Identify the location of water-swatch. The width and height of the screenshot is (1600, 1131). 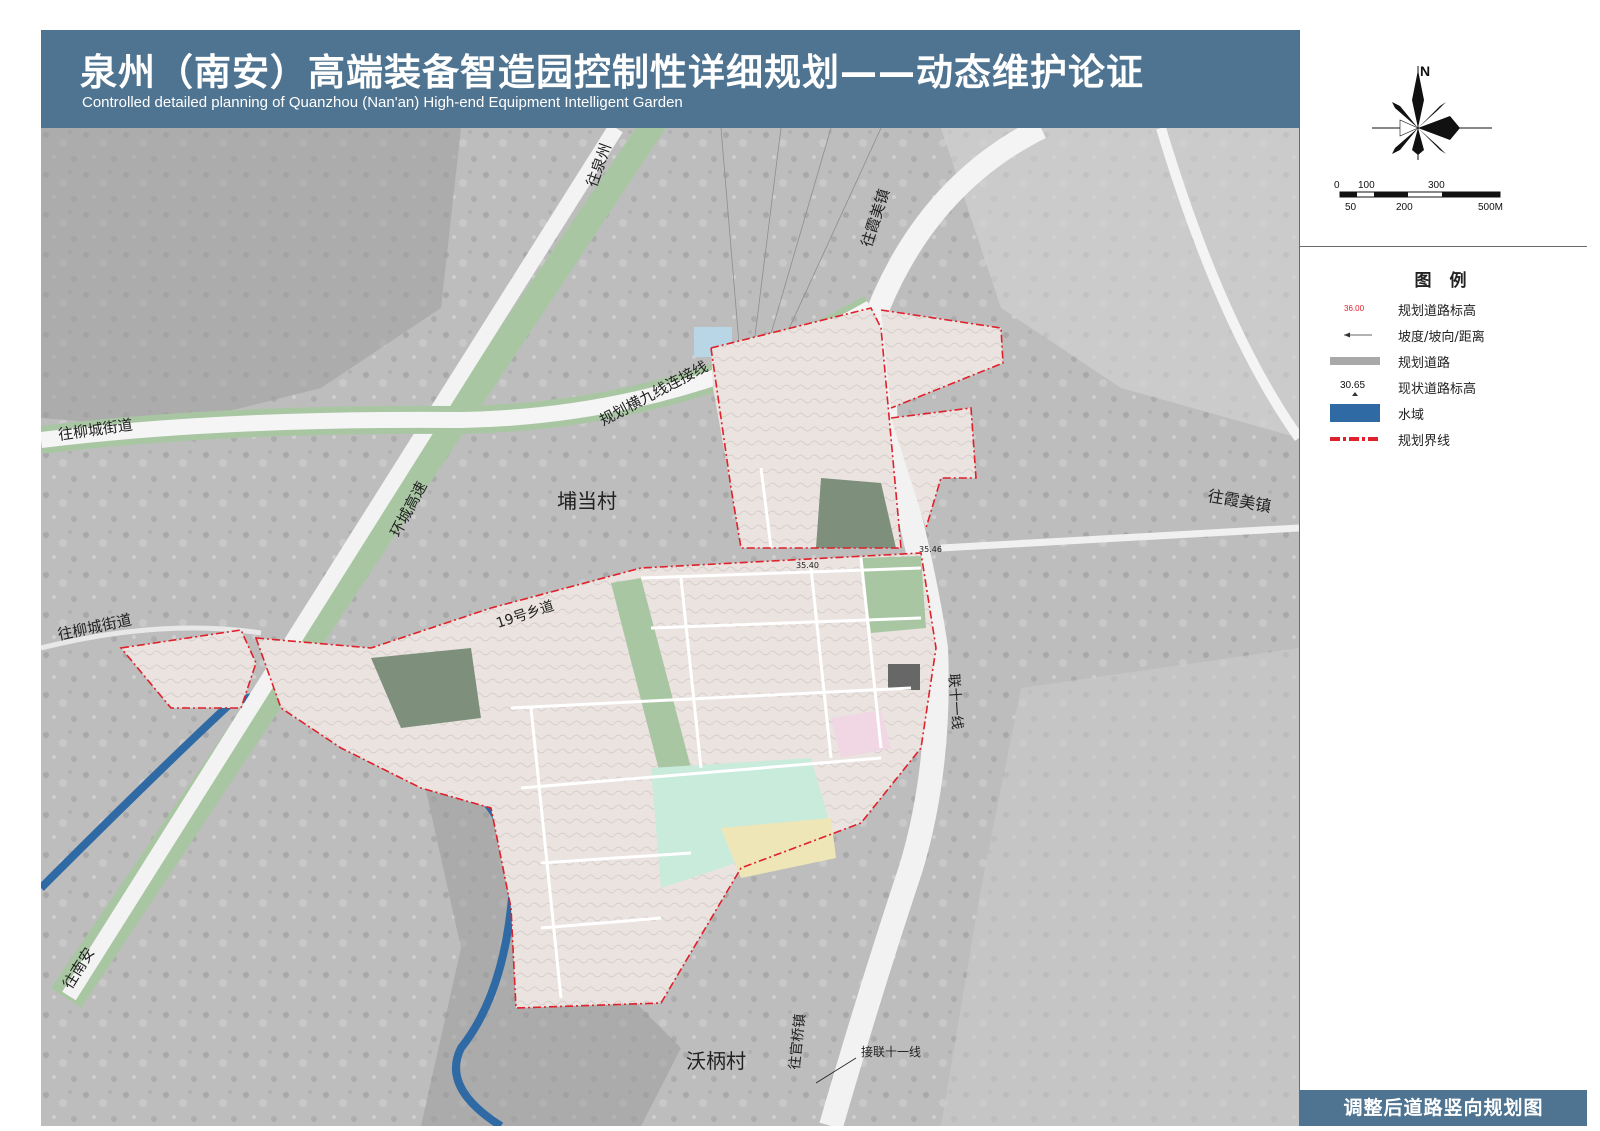
(1355, 413).